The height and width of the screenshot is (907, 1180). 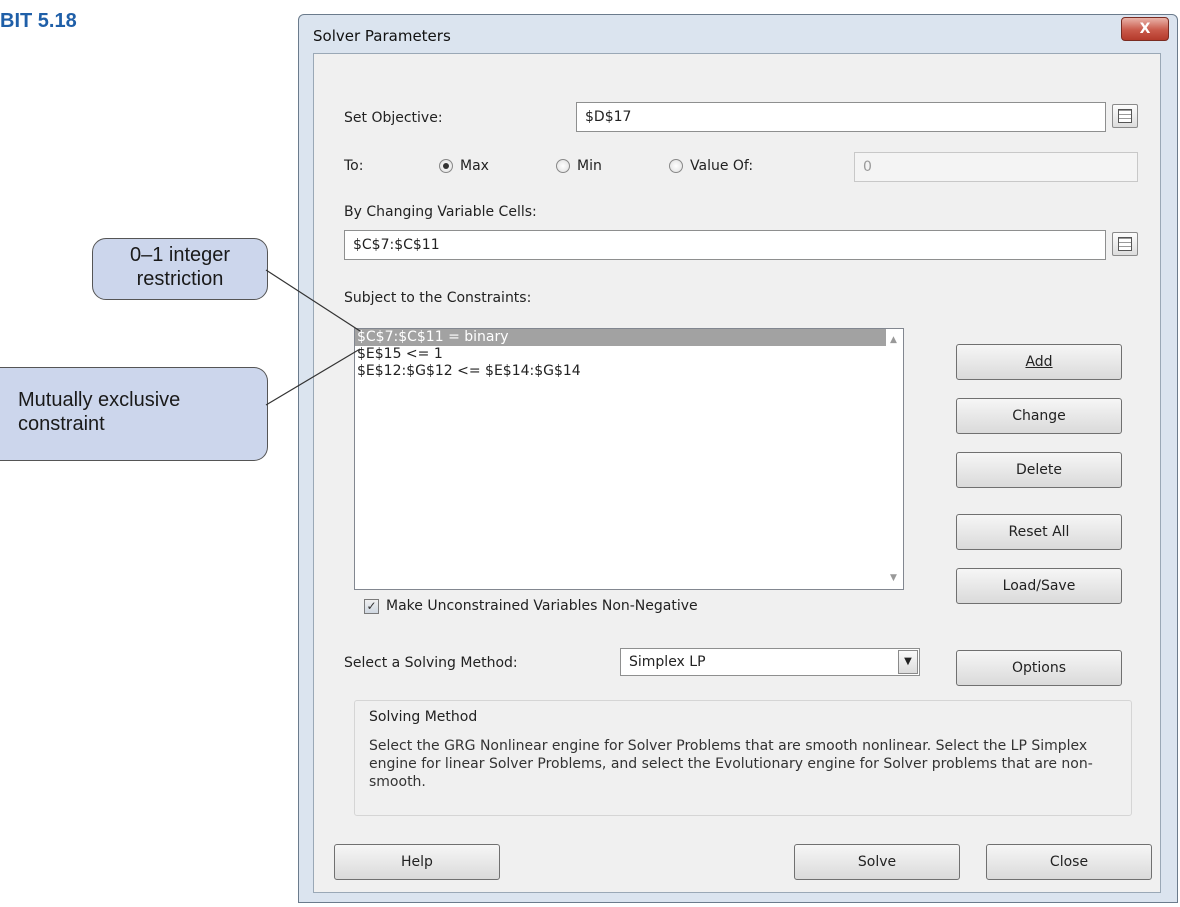 I want to click on close-button: Close, so click(x=1069, y=862).